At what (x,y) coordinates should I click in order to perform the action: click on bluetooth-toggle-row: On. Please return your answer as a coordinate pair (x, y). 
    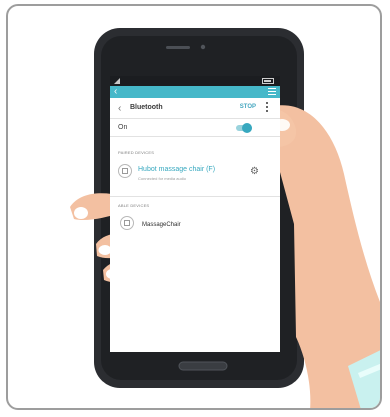
    Looking at the image, I should click on (195, 128).